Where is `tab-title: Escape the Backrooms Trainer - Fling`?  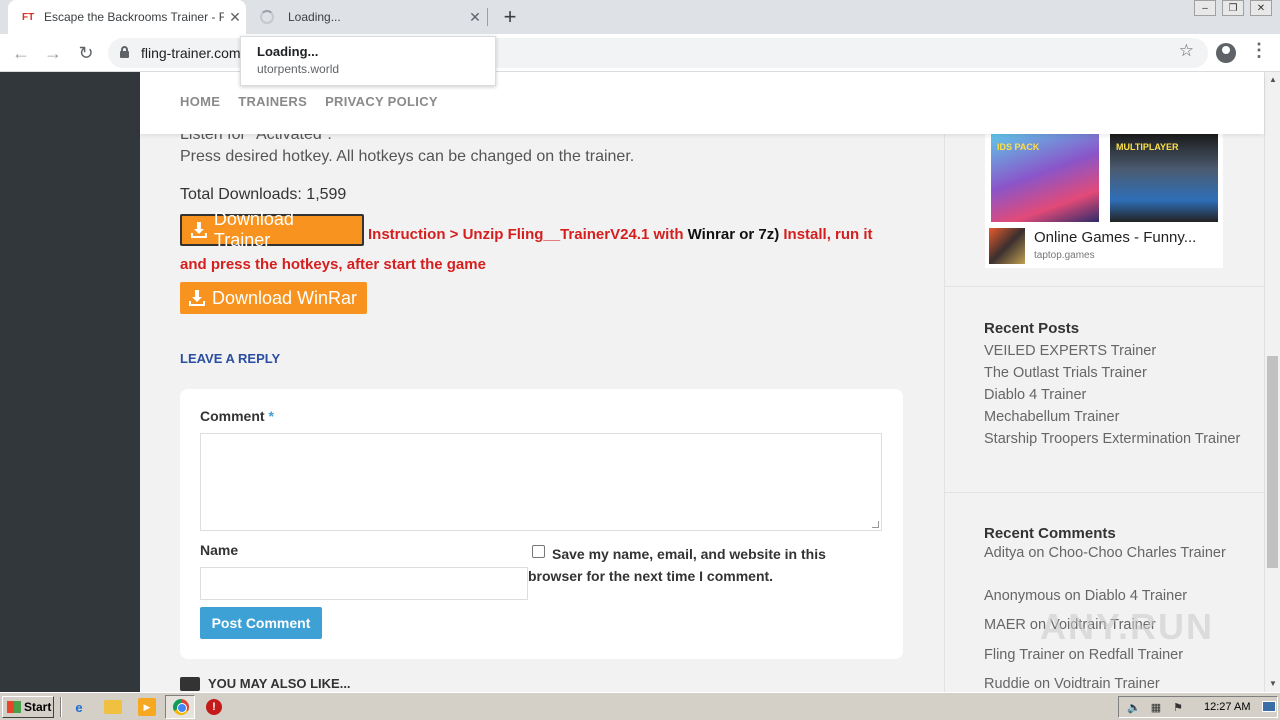
tab-title: Escape the Backrooms Trainer - Fling is located at coordinates (134, 17).